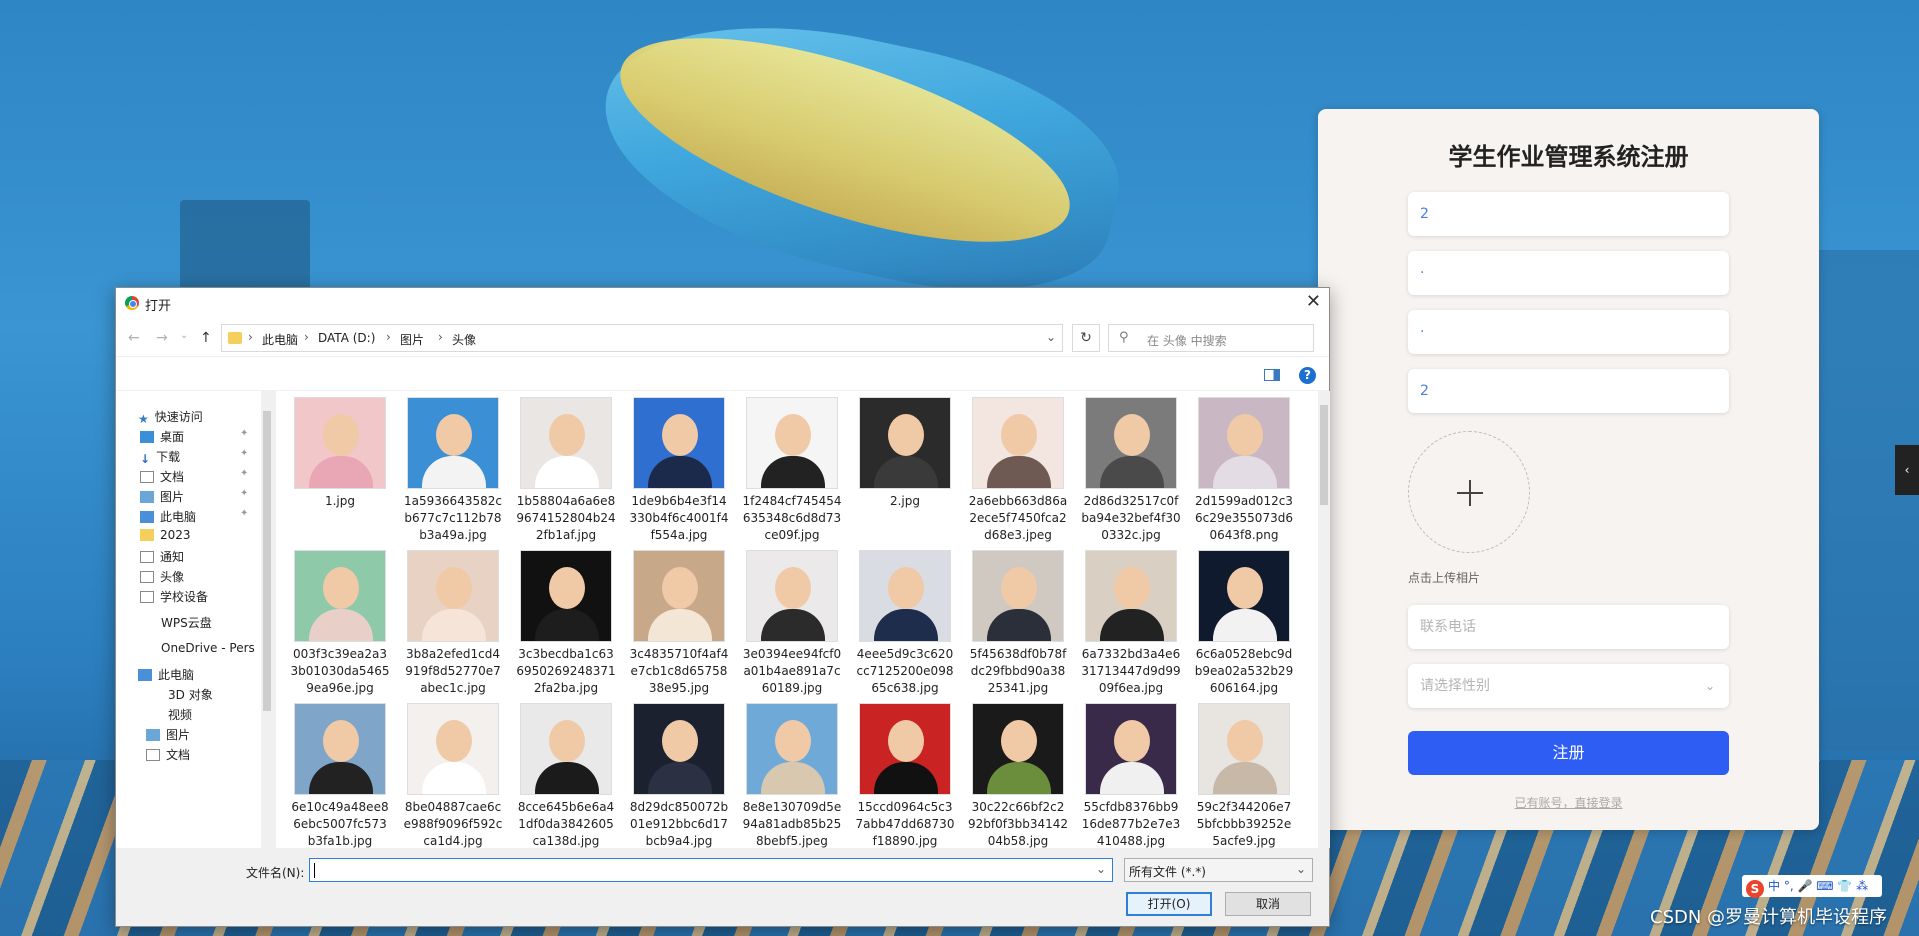 This screenshot has width=1919, height=936. What do you see at coordinates (184, 335) in the screenshot?
I see `recent-dropdown-icon: ⌄` at bounding box center [184, 335].